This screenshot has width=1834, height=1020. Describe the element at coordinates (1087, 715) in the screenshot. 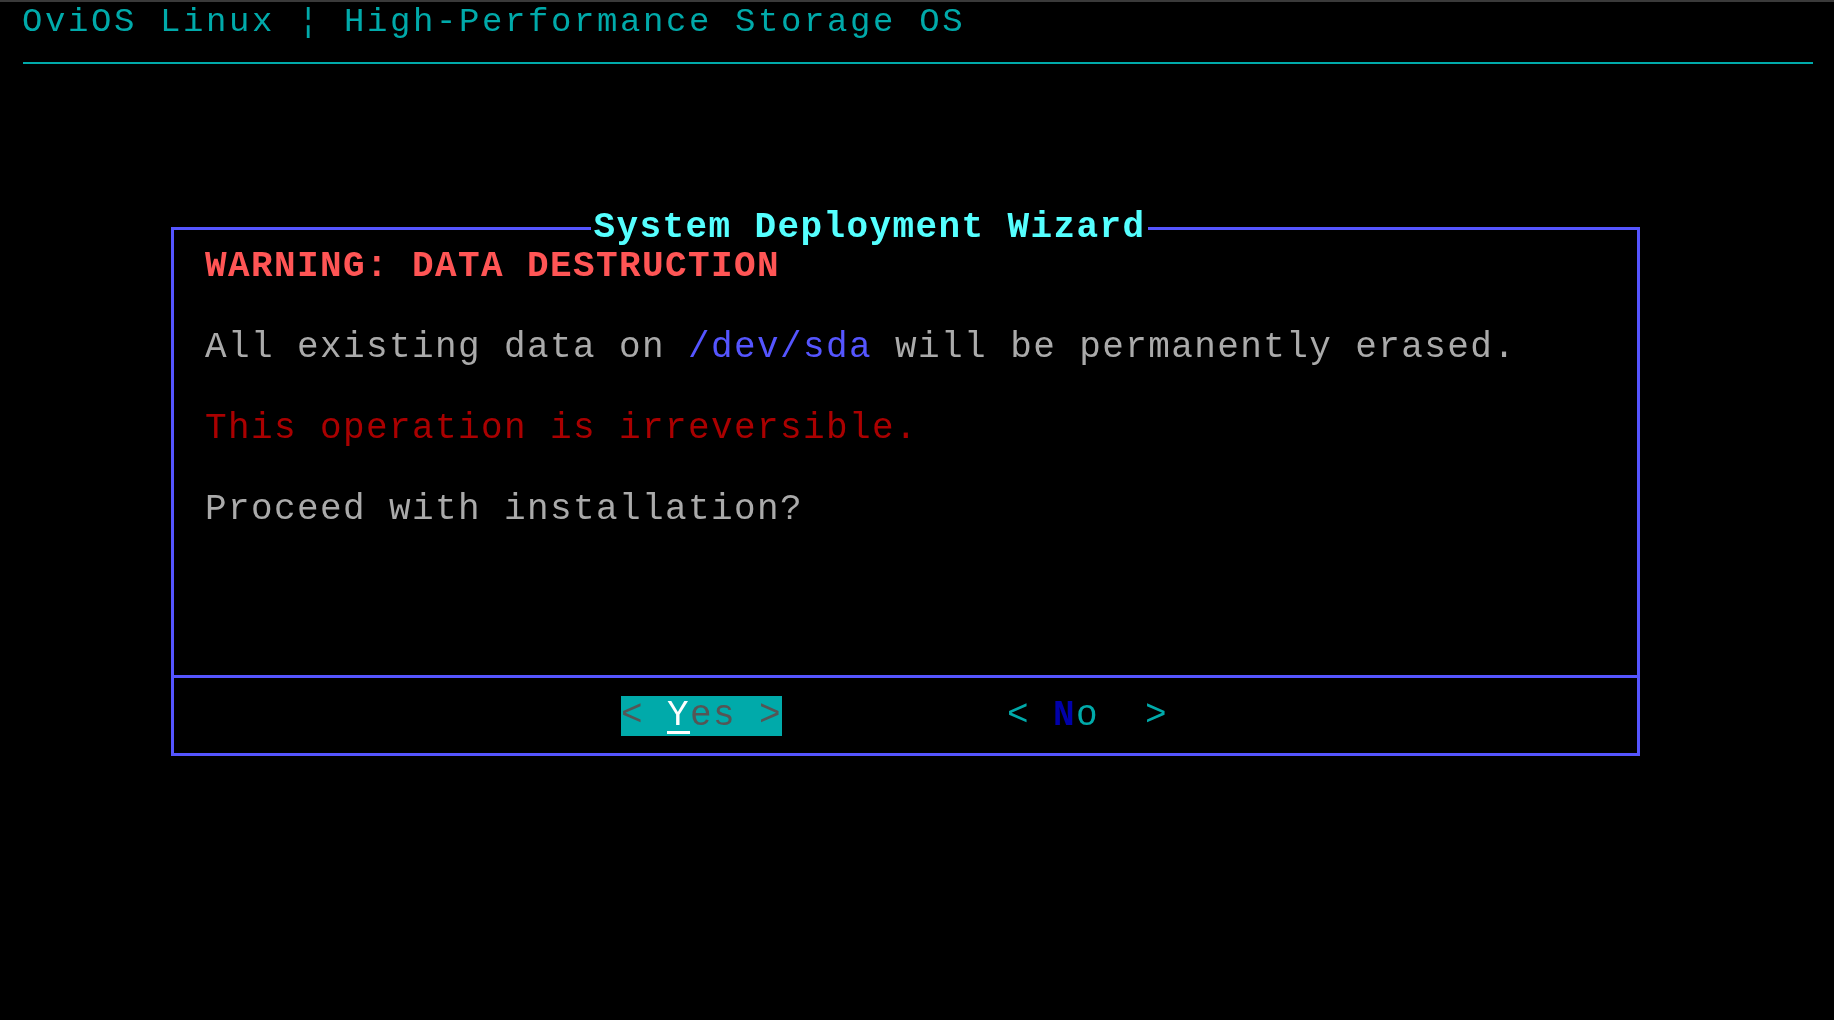

I see `no-button: < No >` at that location.